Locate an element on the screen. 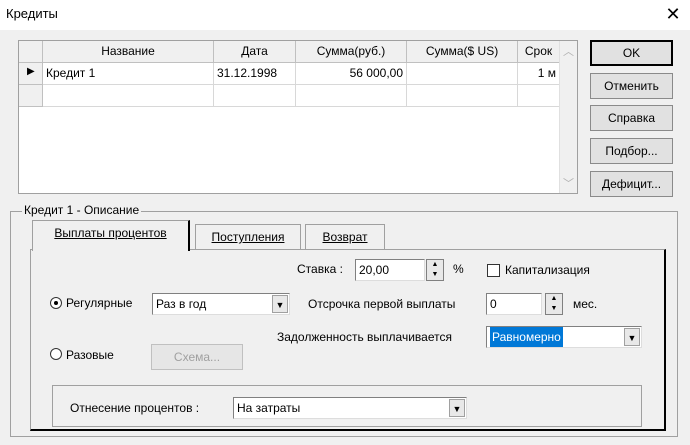  regular-label: Регулярные is located at coordinates (99, 303).